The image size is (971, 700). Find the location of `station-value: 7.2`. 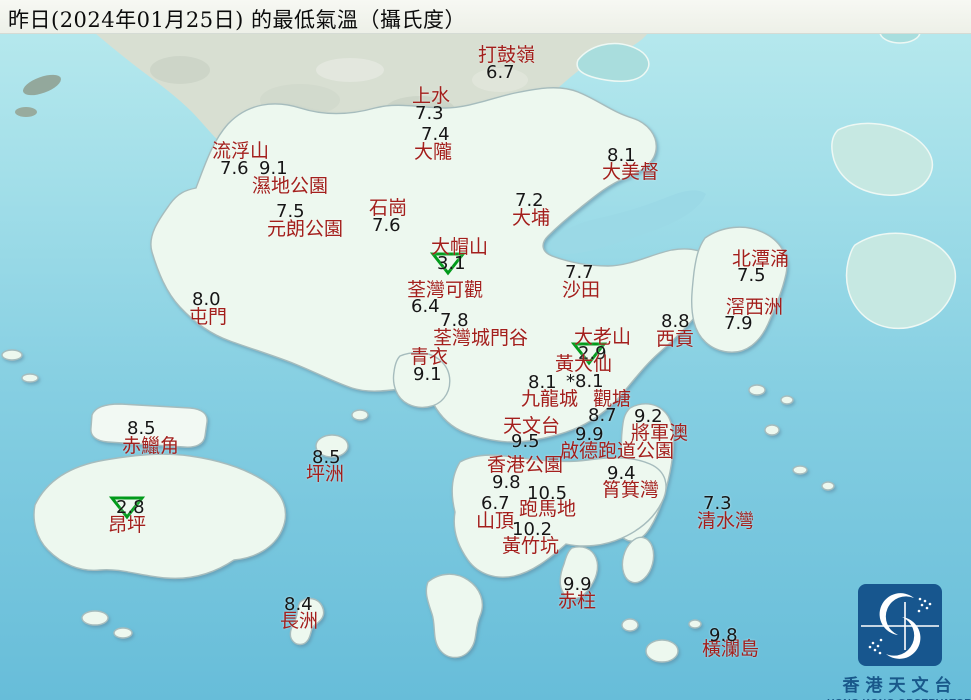

station-value: 7.2 is located at coordinates (529, 200).